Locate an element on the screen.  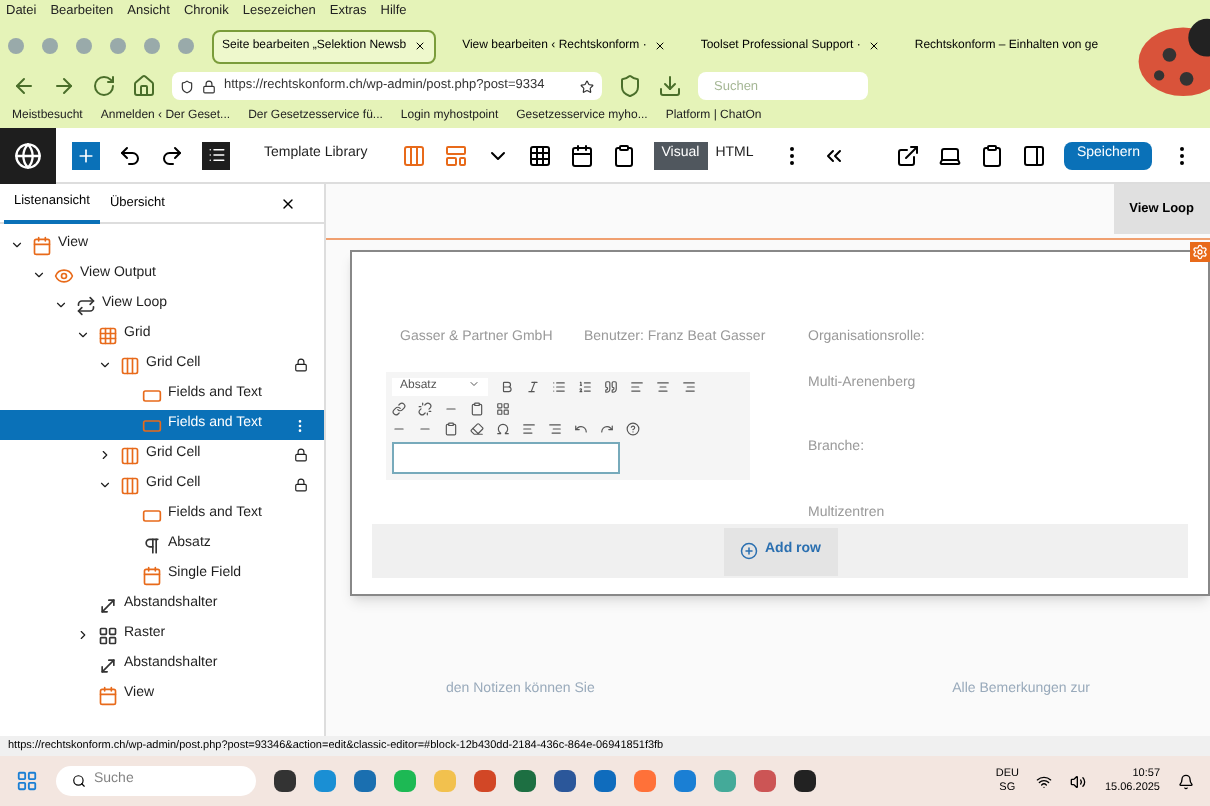
external-link-icon is located at coordinates (908, 155).